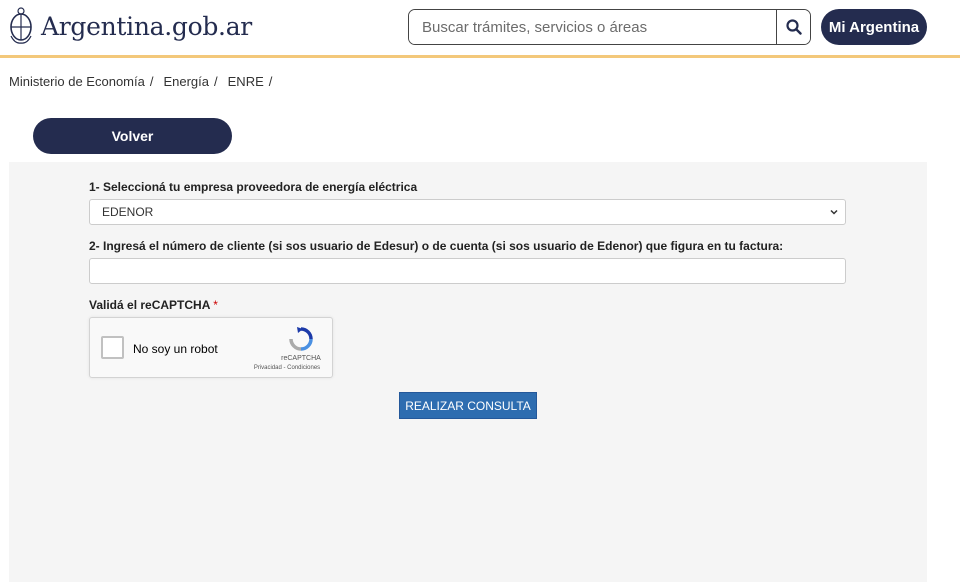 This screenshot has height=582, width=960. What do you see at coordinates (215, 305) in the screenshot?
I see `required-mark: *` at bounding box center [215, 305].